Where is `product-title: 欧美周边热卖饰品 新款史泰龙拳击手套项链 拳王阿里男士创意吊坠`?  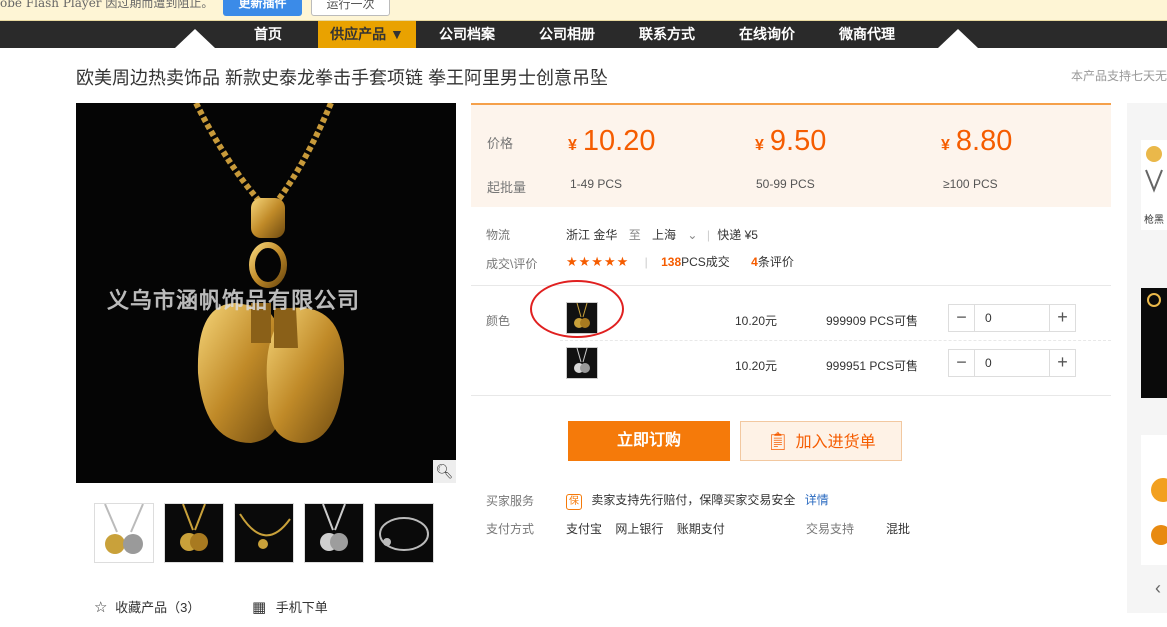 product-title: 欧美周边热卖饰品 新款史泰龙拳击手套项链 拳王阿里男士创意吊坠 is located at coordinates (342, 78).